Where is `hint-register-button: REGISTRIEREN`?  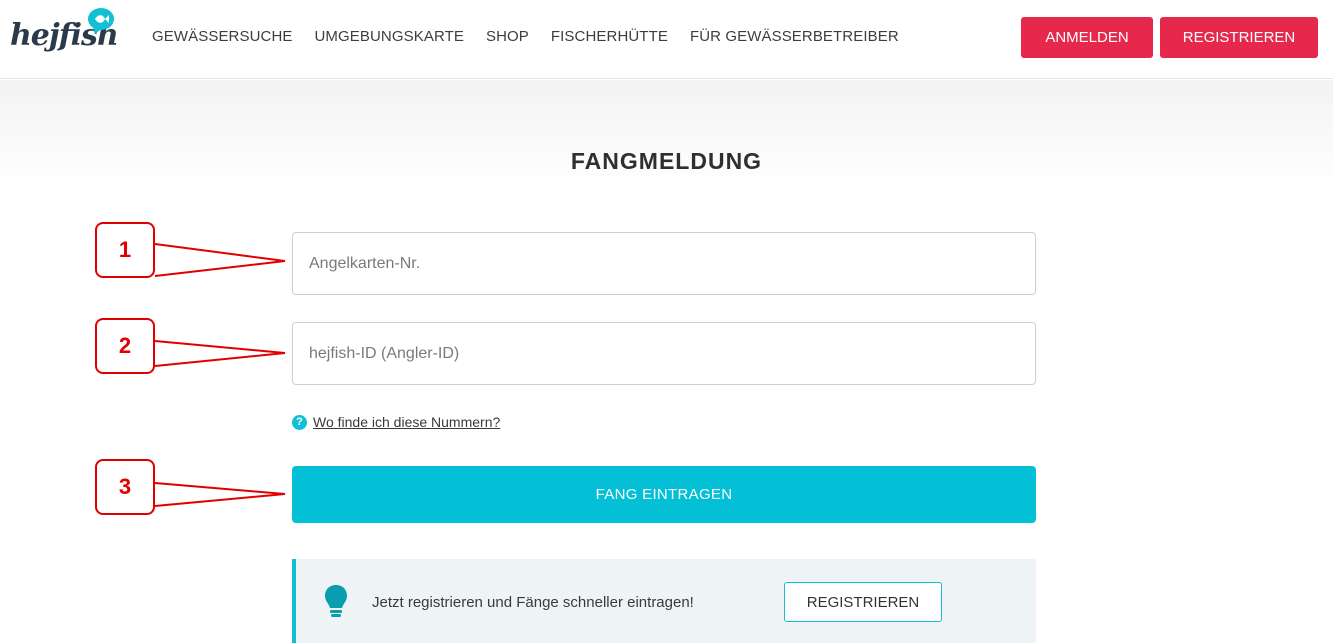 hint-register-button: REGISTRIEREN is located at coordinates (863, 602).